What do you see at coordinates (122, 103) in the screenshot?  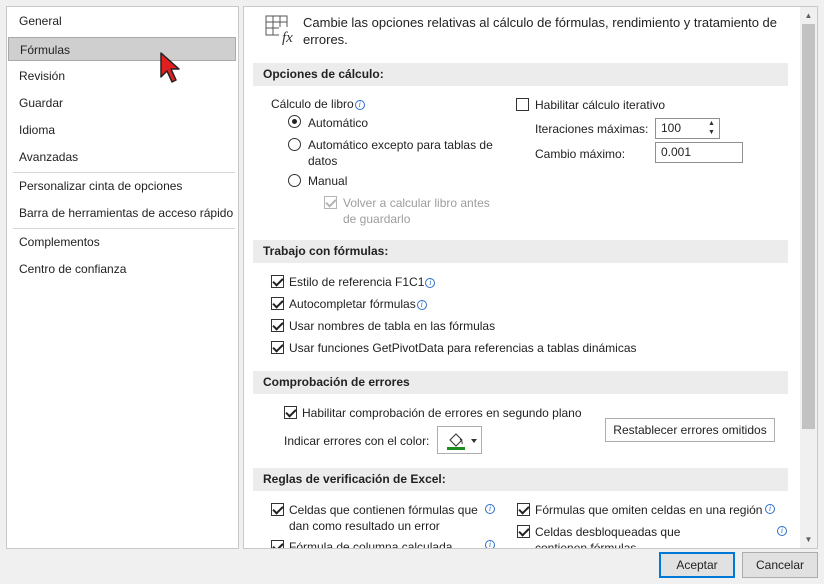 I see `nav-item-guardar: Guardar` at bounding box center [122, 103].